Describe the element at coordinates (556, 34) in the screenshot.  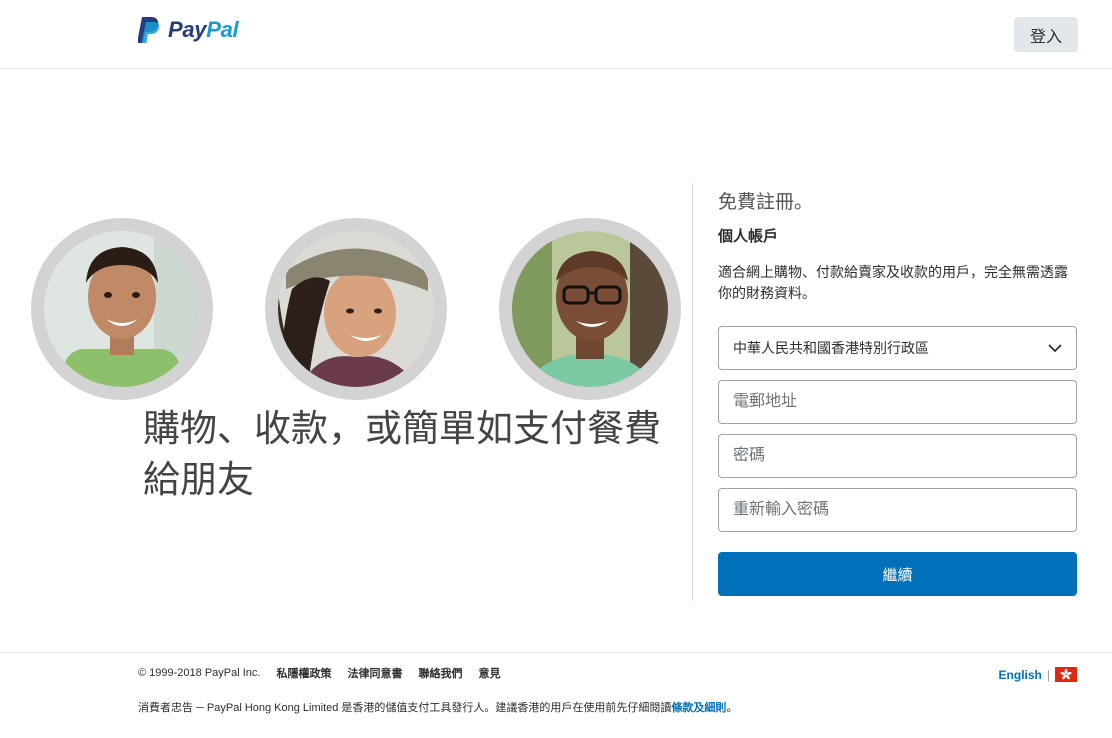
I see `site-header: PayPal 登入` at that location.